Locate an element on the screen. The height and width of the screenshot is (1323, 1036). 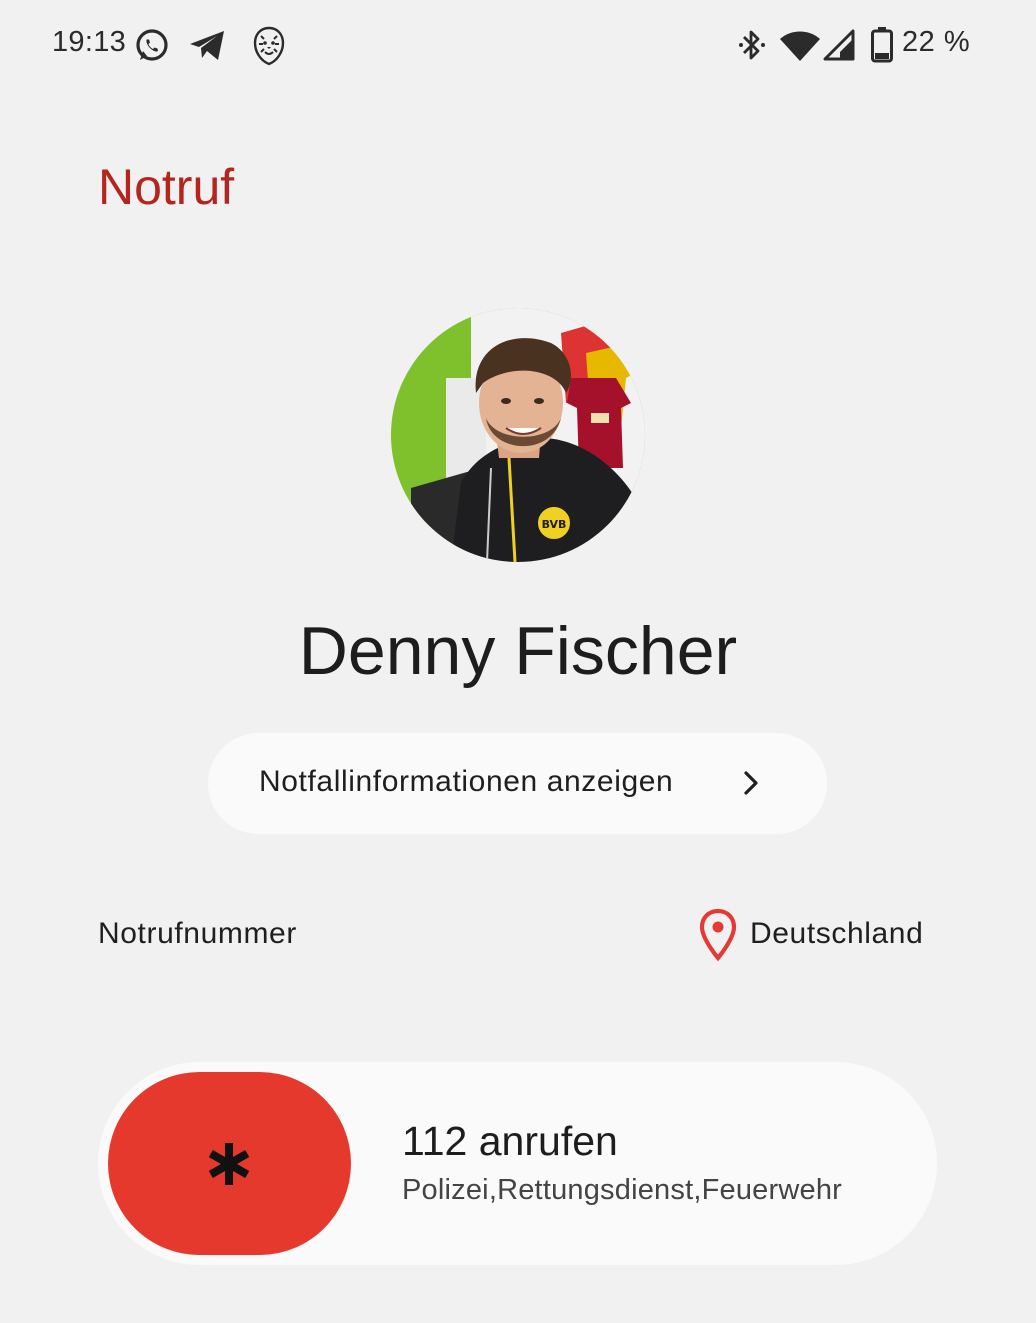
location-pin-icon is located at coordinates (718, 935).